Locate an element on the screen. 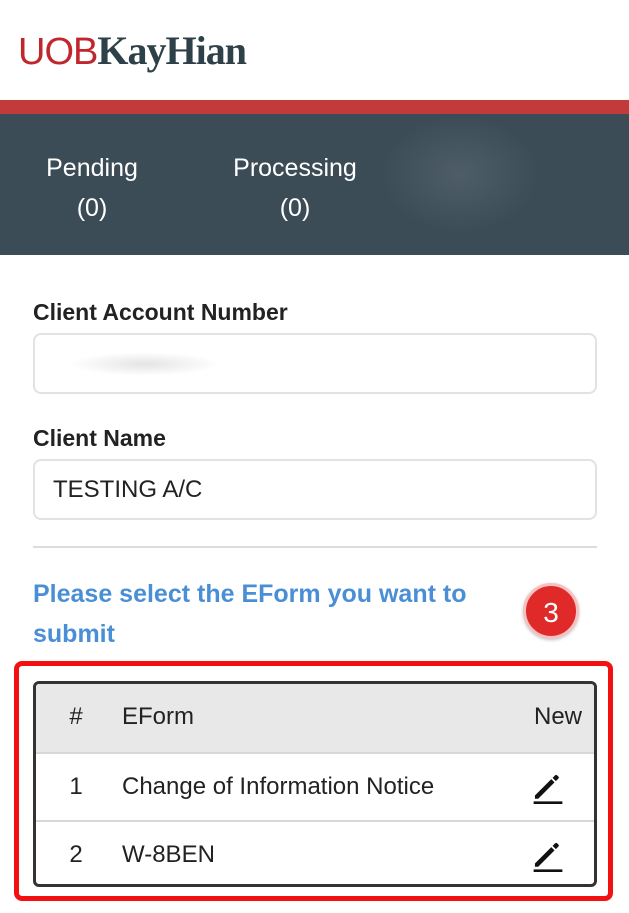 This screenshot has width=629, height=913. table-header-row: # EForm New is located at coordinates (315, 718).